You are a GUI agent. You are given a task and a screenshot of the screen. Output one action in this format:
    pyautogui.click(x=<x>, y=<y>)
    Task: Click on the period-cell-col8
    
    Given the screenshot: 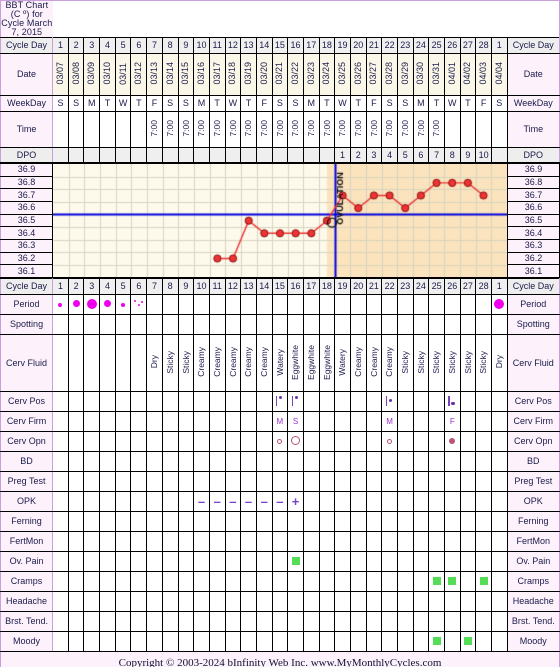 What is the action you would take?
    pyautogui.click(x=186, y=304)
    